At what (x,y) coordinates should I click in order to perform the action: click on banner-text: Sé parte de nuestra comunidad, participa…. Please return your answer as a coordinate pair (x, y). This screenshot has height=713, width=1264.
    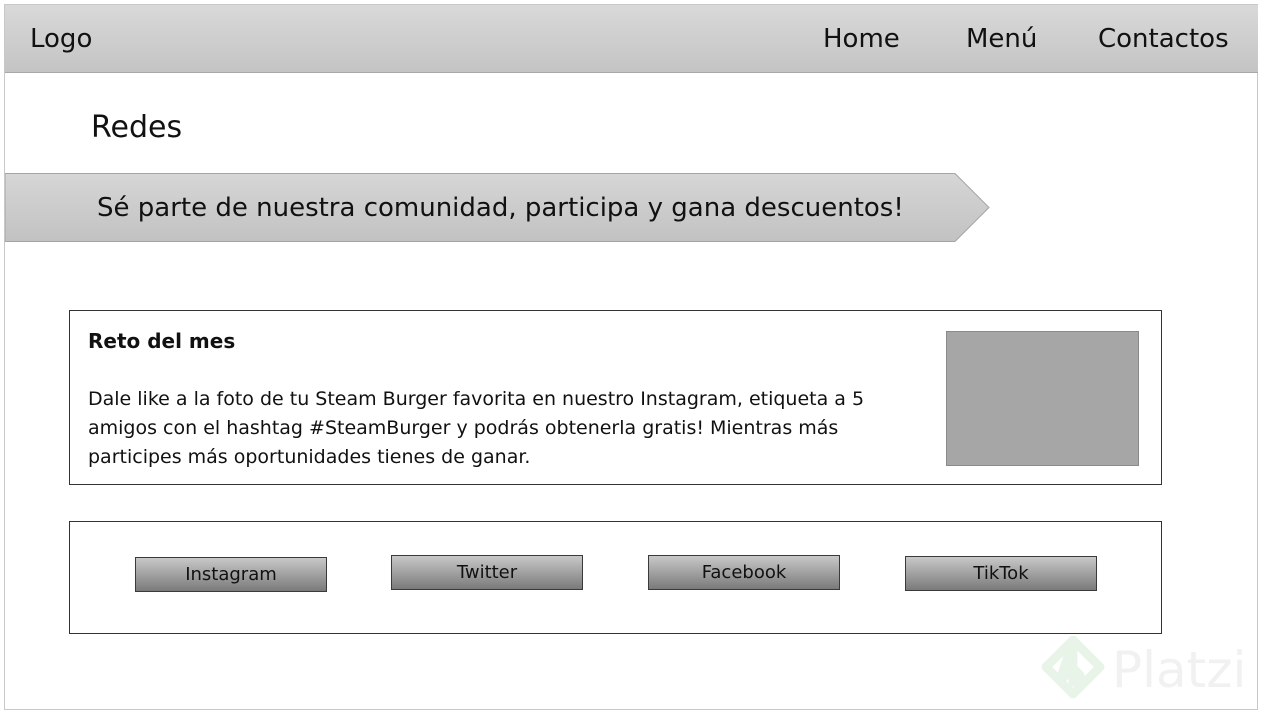
    Looking at the image, I should click on (500, 208).